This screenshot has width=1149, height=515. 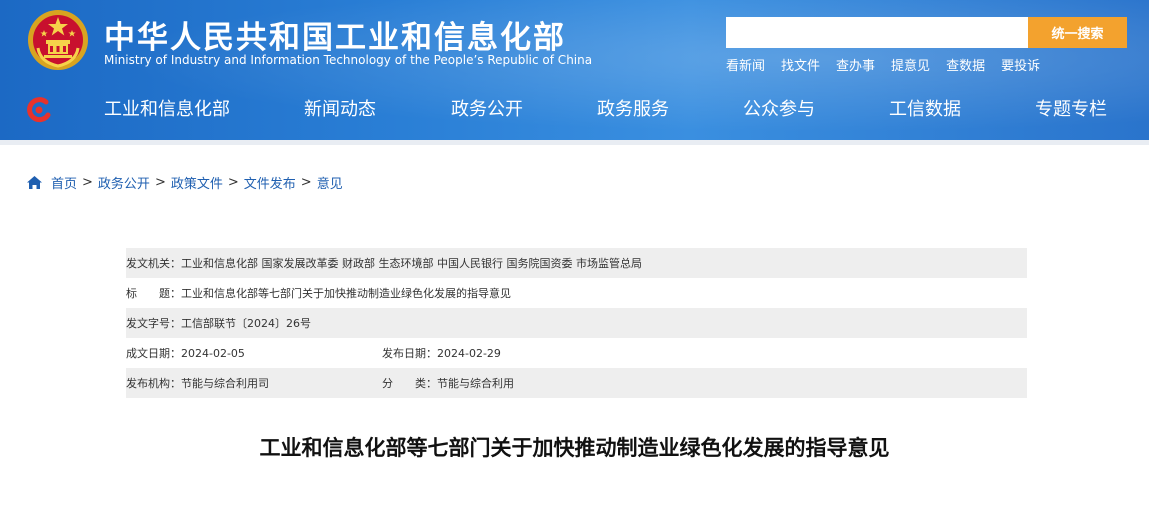 I want to click on meta-row-title: 标 题： 工业和信息化部等七部门关于加快推动制造业绿色化发展的指导意见, so click(x=576, y=293).